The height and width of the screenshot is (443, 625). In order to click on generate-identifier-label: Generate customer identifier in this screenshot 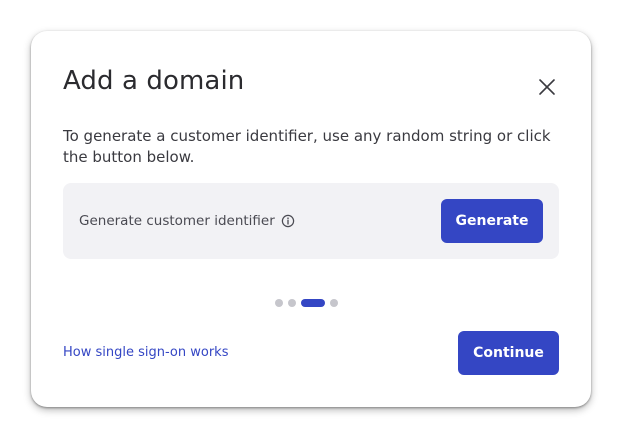, I will do `click(177, 221)`.